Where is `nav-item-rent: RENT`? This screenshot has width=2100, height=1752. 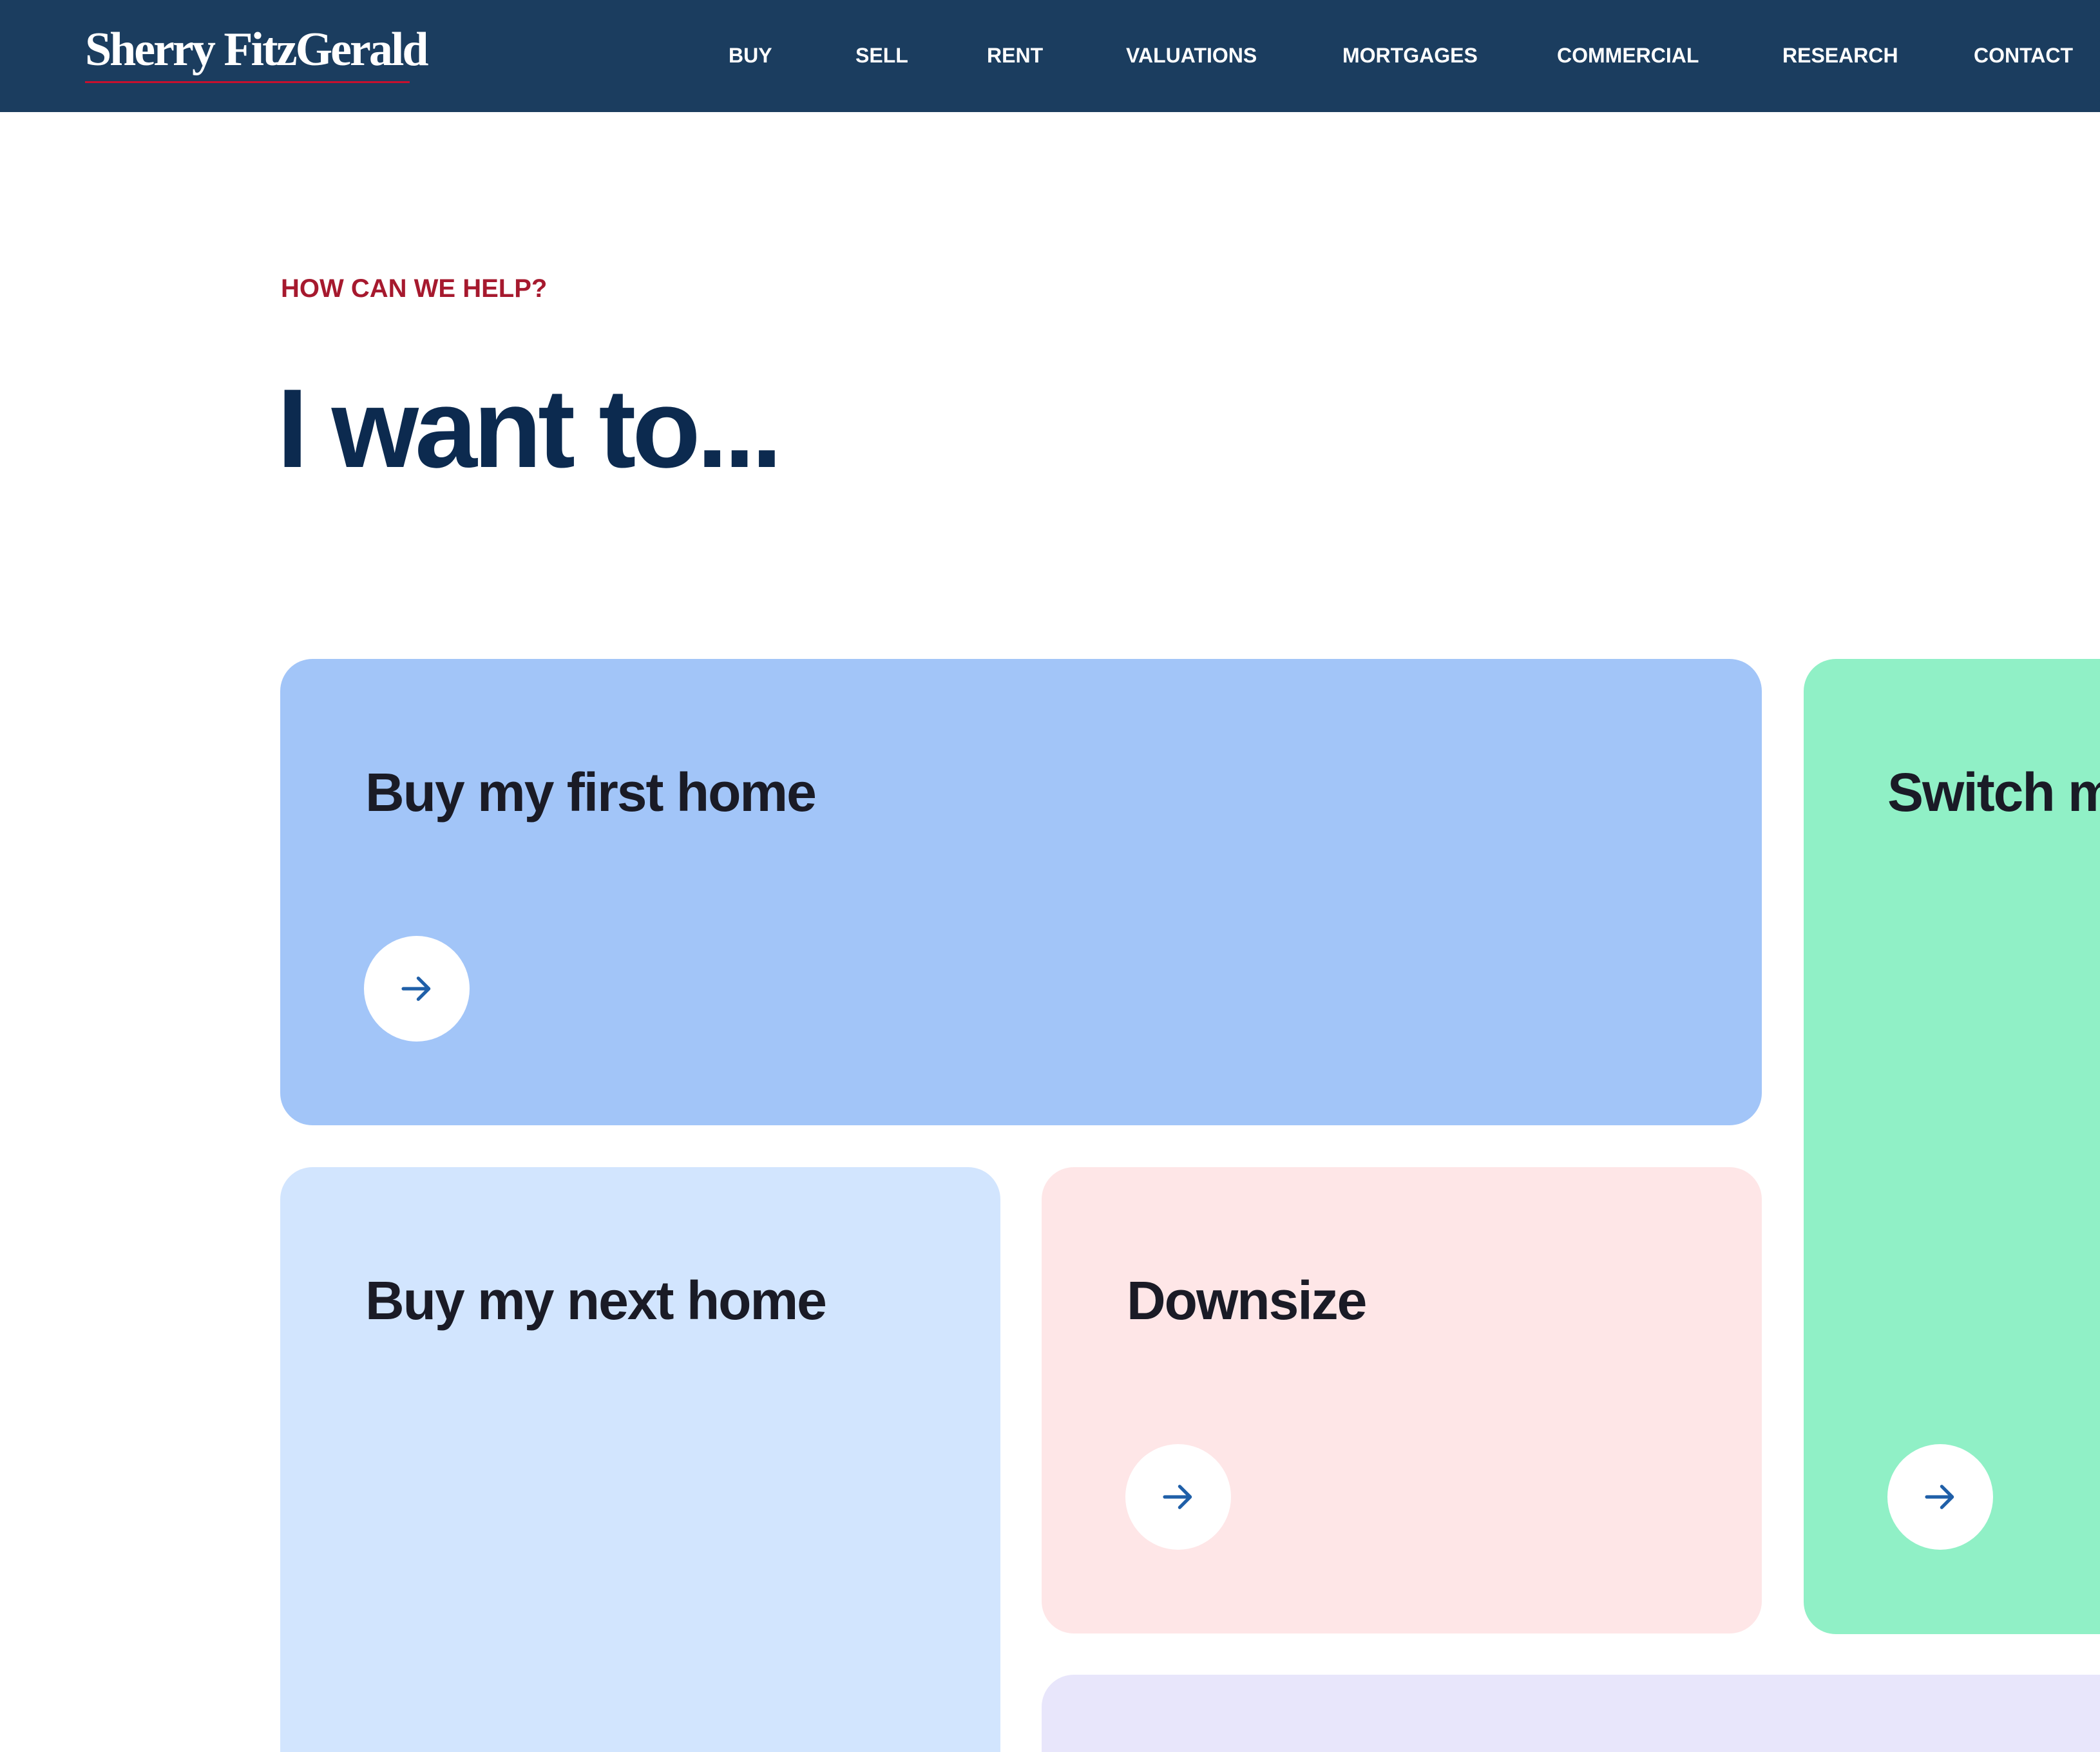 nav-item-rent: RENT is located at coordinates (1015, 55).